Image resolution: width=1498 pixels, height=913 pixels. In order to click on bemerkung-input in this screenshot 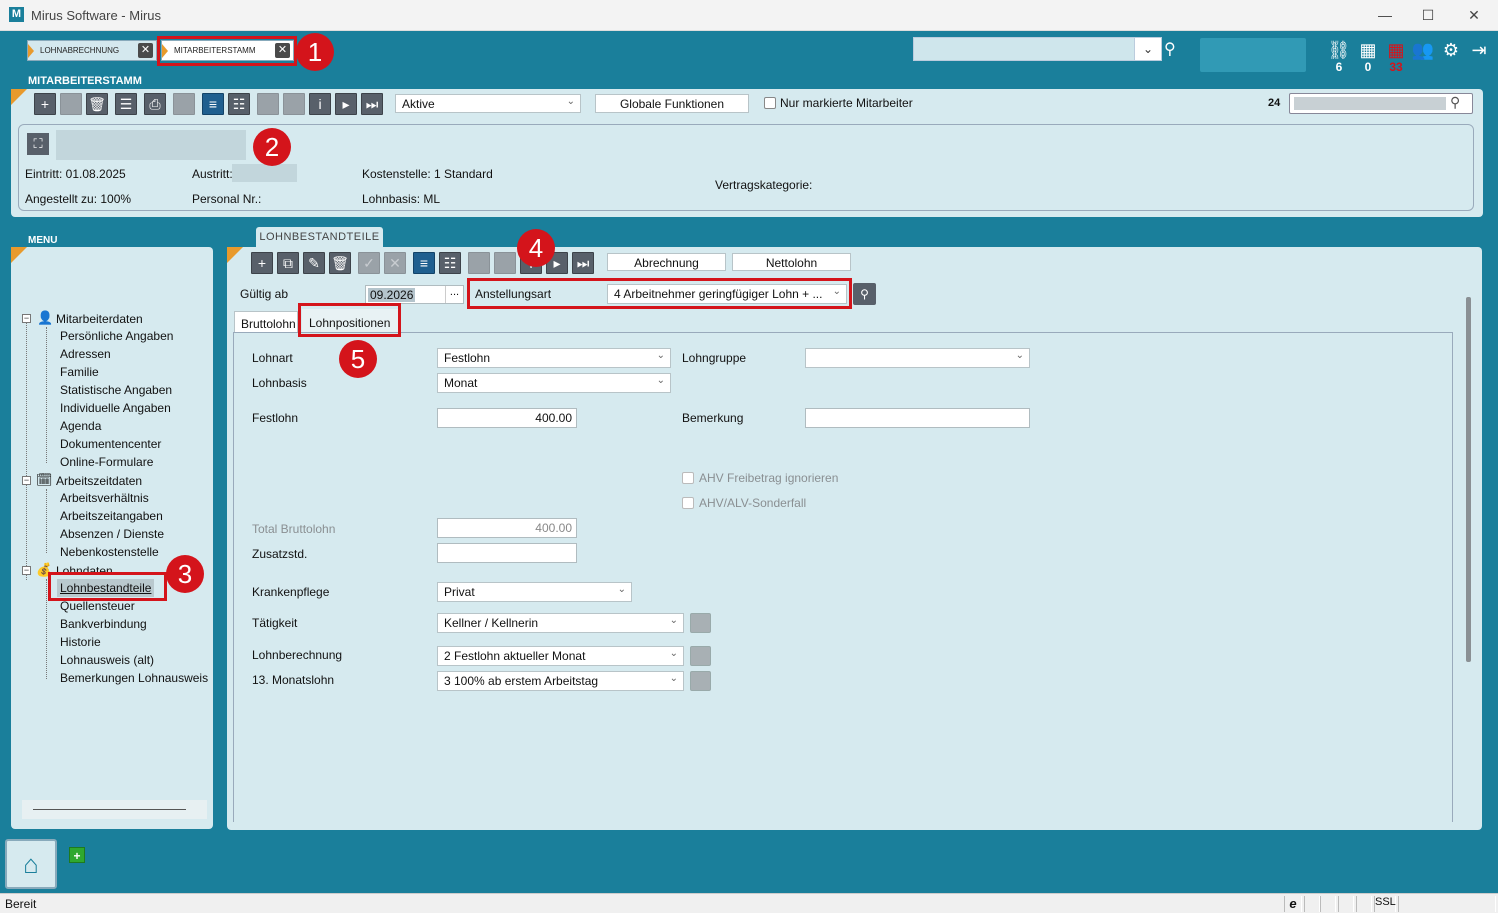, I will do `click(917, 418)`.